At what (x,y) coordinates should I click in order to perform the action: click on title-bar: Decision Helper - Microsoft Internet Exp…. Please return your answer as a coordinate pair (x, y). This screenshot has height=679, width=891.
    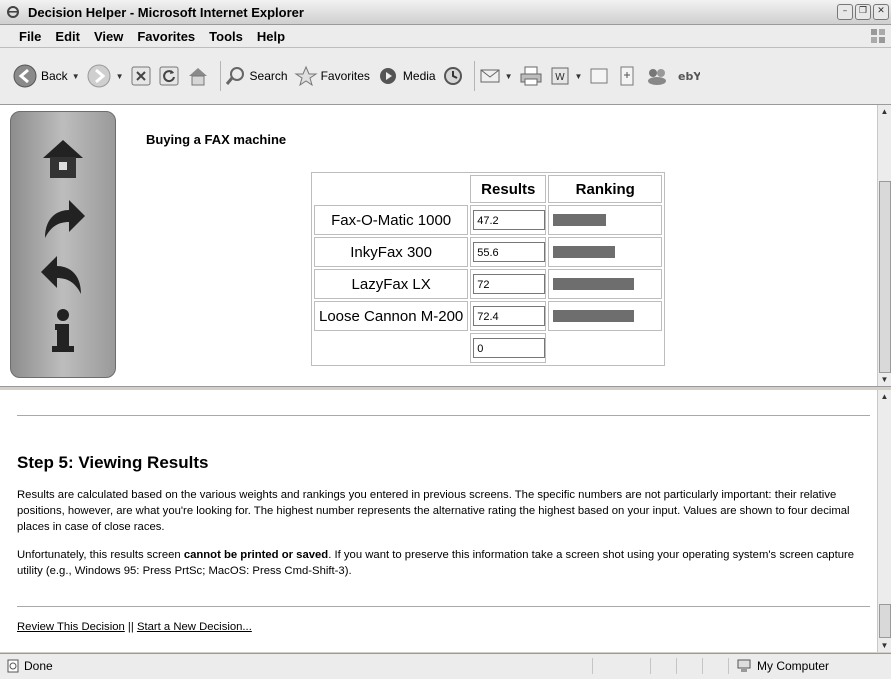
    Looking at the image, I should click on (445, 12).